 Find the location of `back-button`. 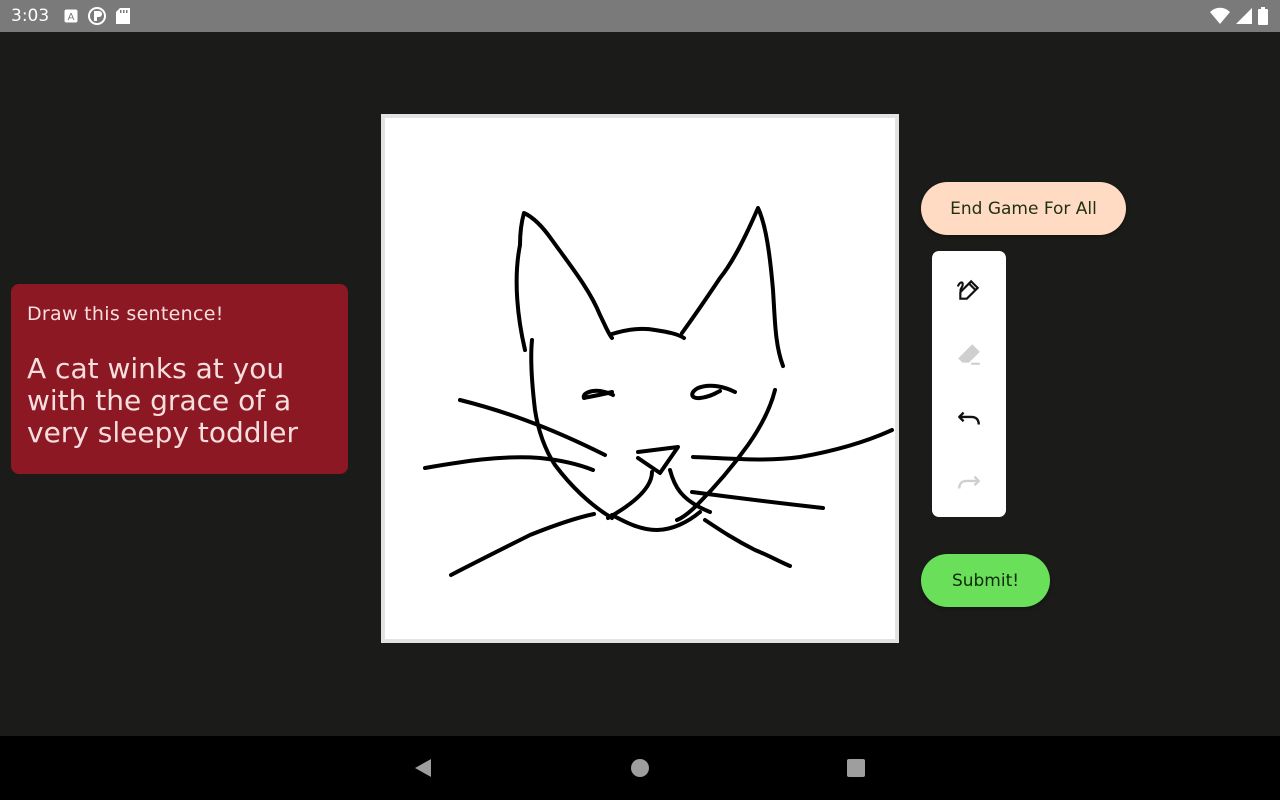

back-button is located at coordinates (423, 768).